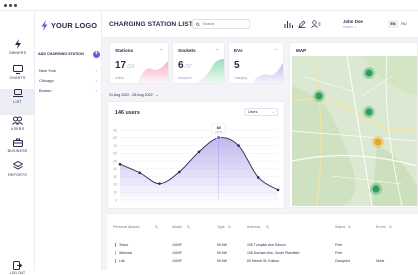  What do you see at coordinates (115, 154) in the screenshot?
I see `y-tick-label: 60` at bounding box center [115, 154].